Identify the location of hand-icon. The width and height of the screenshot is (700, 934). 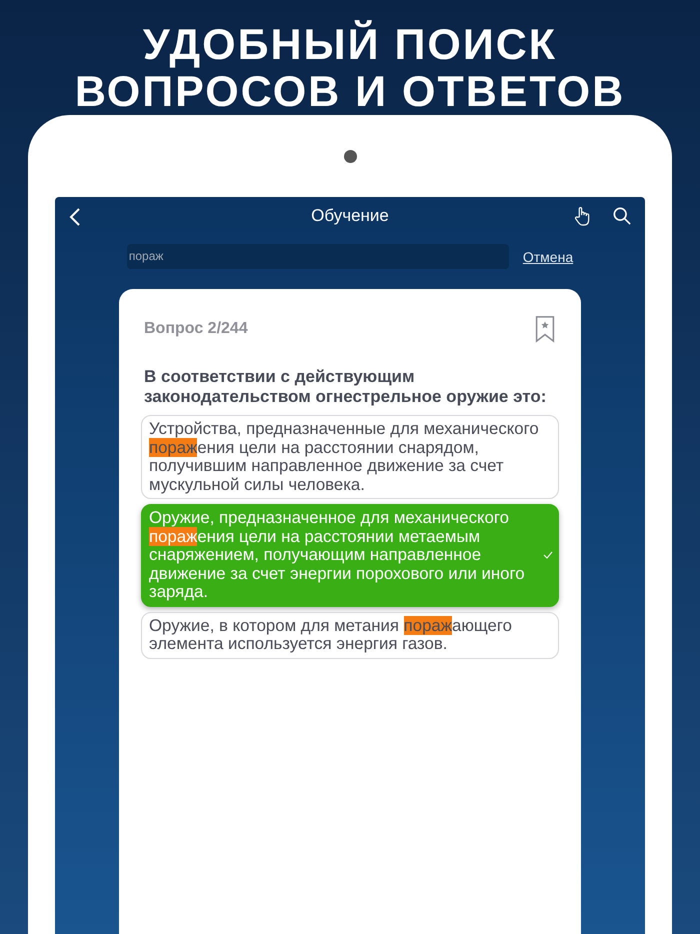
(582, 216).